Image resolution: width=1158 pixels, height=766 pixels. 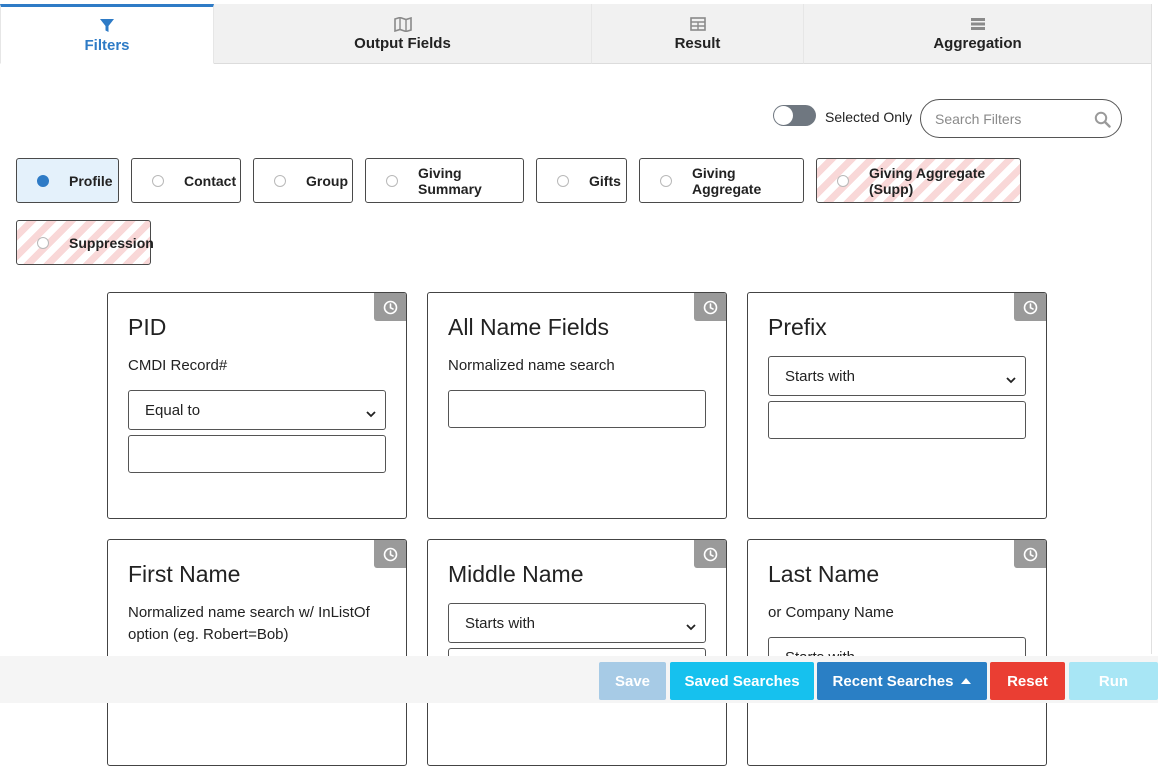 What do you see at coordinates (893, 681) in the screenshot?
I see `recent-searches-label: Recent Searches` at bounding box center [893, 681].